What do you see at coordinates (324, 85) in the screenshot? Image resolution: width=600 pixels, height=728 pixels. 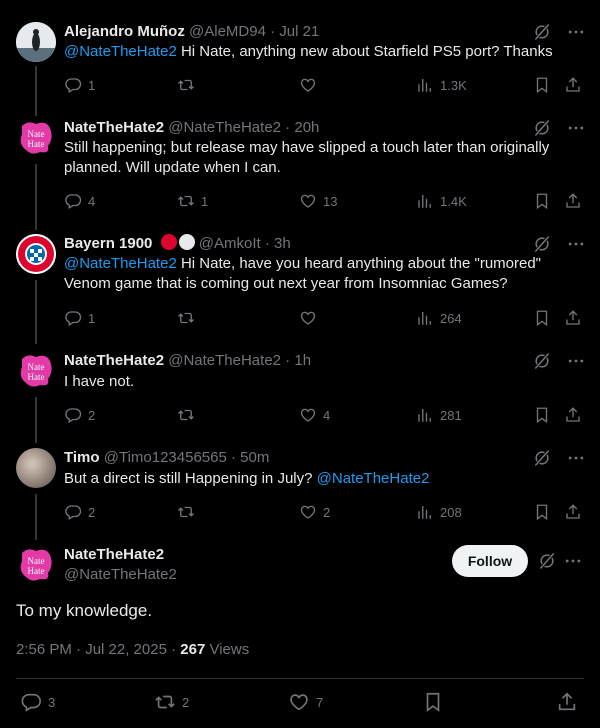 I see `tweet-actions: 1 1.3K` at bounding box center [324, 85].